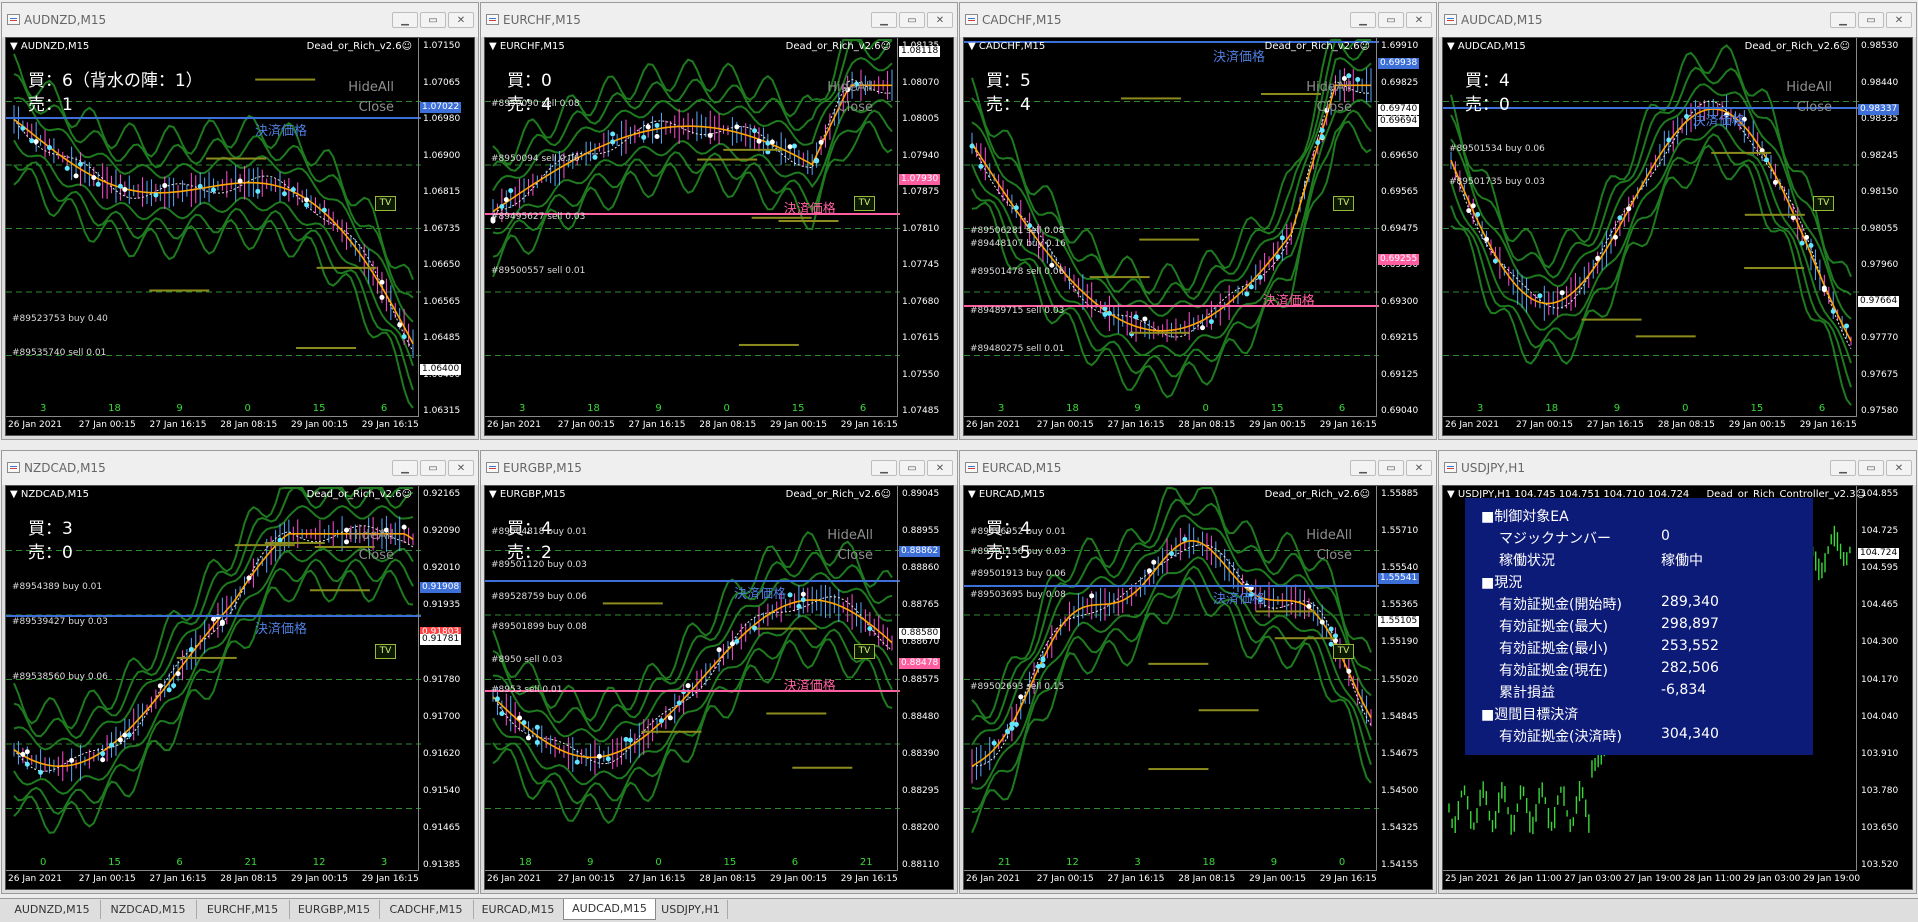  What do you see at coordinates (1880, 716) in the screenshot?
I see `price-tick: 104.040` at bounding box center [1880, 716].